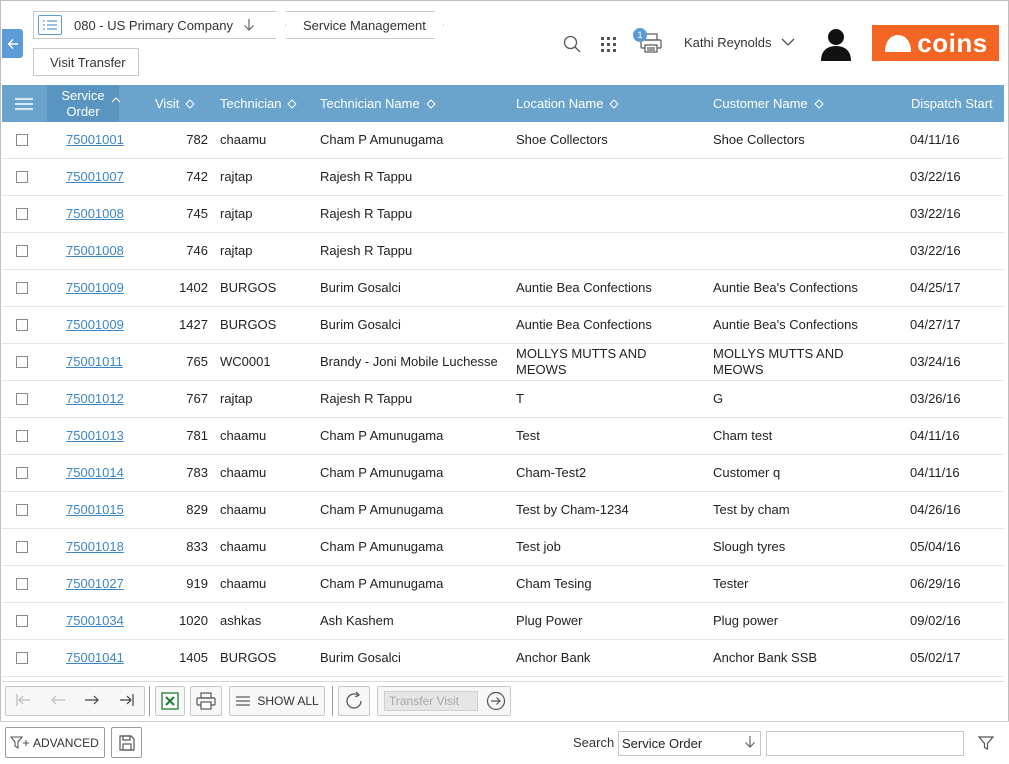  I want to click on col-visit-label: Visit, so click(167, 103).